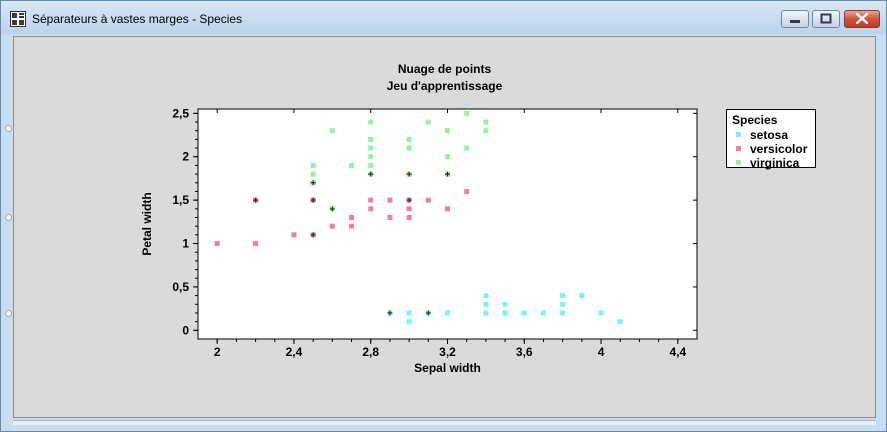  What do you see at coordinates (775, 163) in the screenshot?
I see `legend-label-virginica: virginica` at bounding box center [775, 163].